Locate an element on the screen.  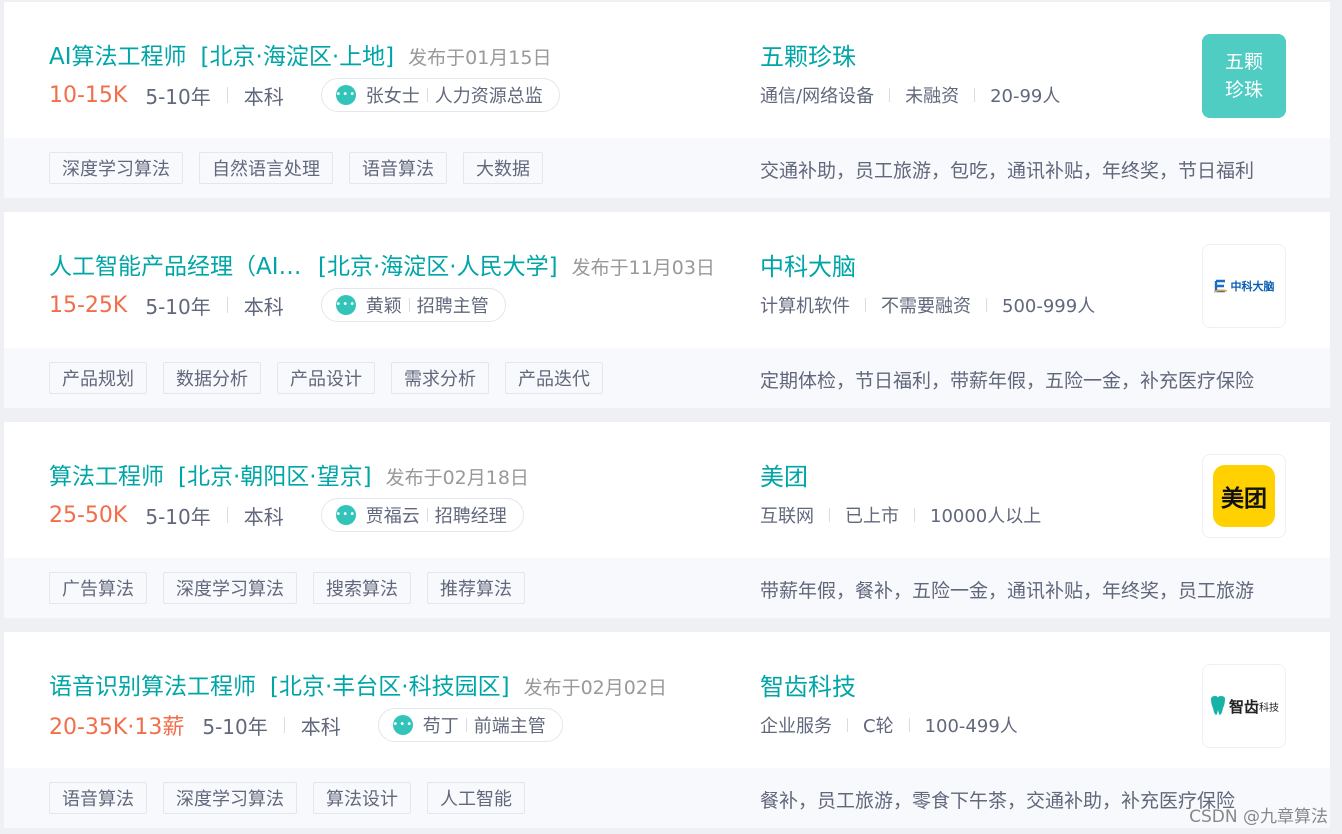
company-info: 企业服务 C轮 100-499人 is located at coordinates (889, 725).